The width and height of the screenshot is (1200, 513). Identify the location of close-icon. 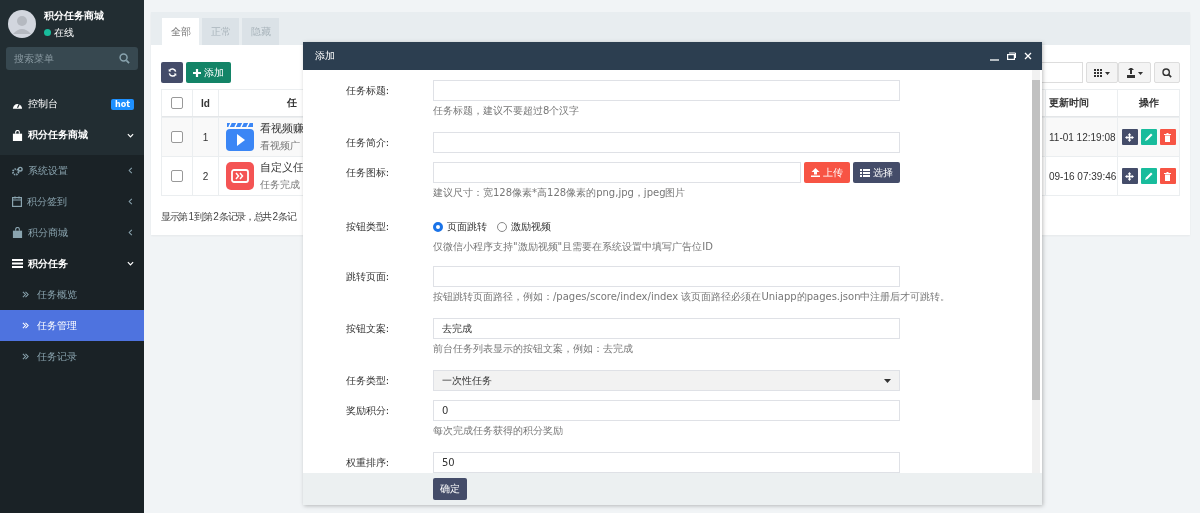
(1028, 56).